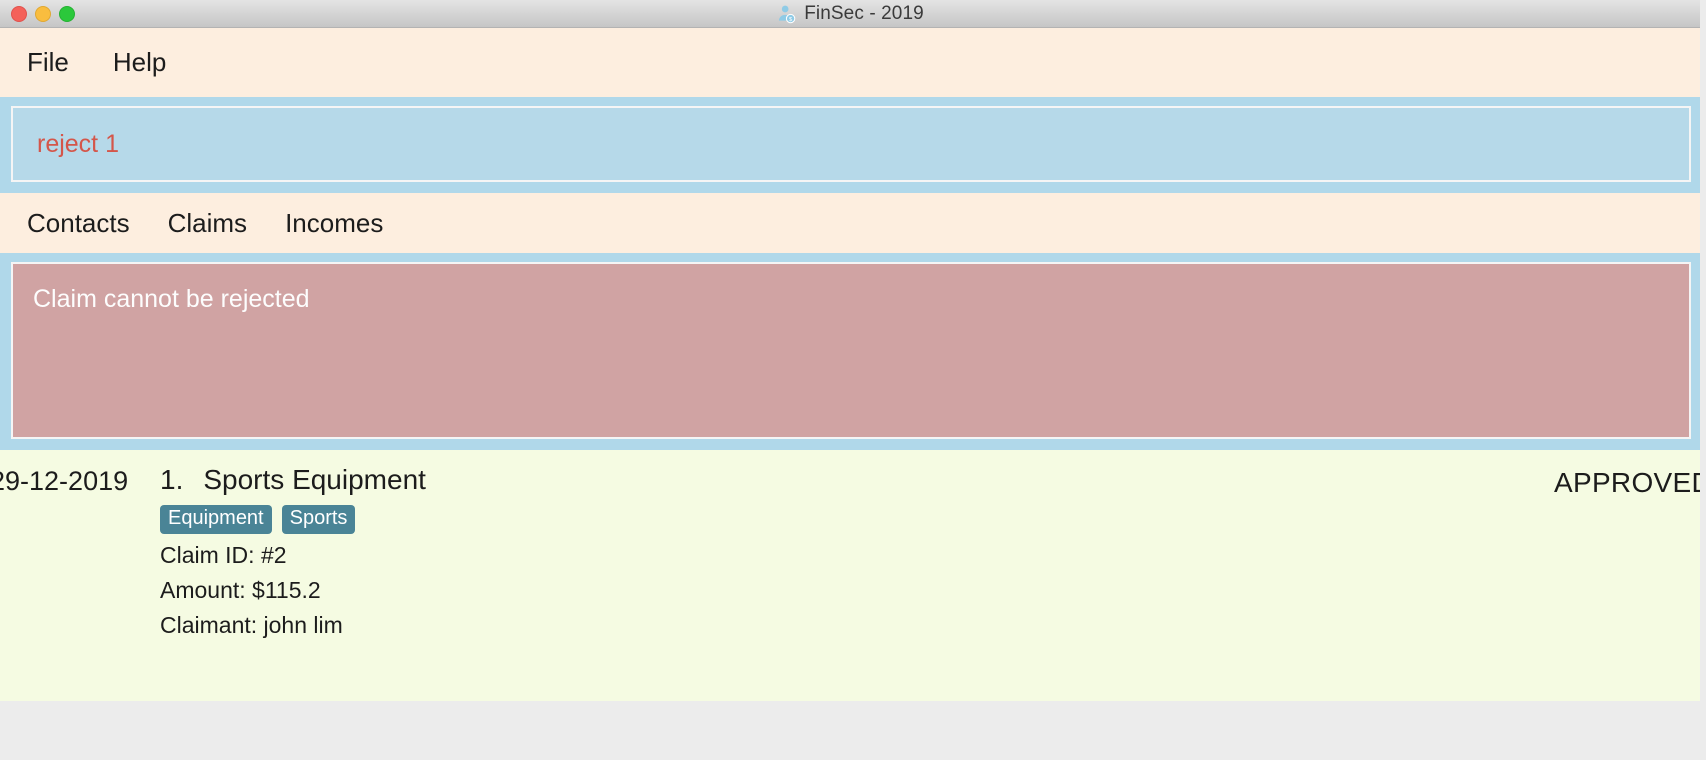  I want to click on tag-sports: Sports, so click(318, 519).